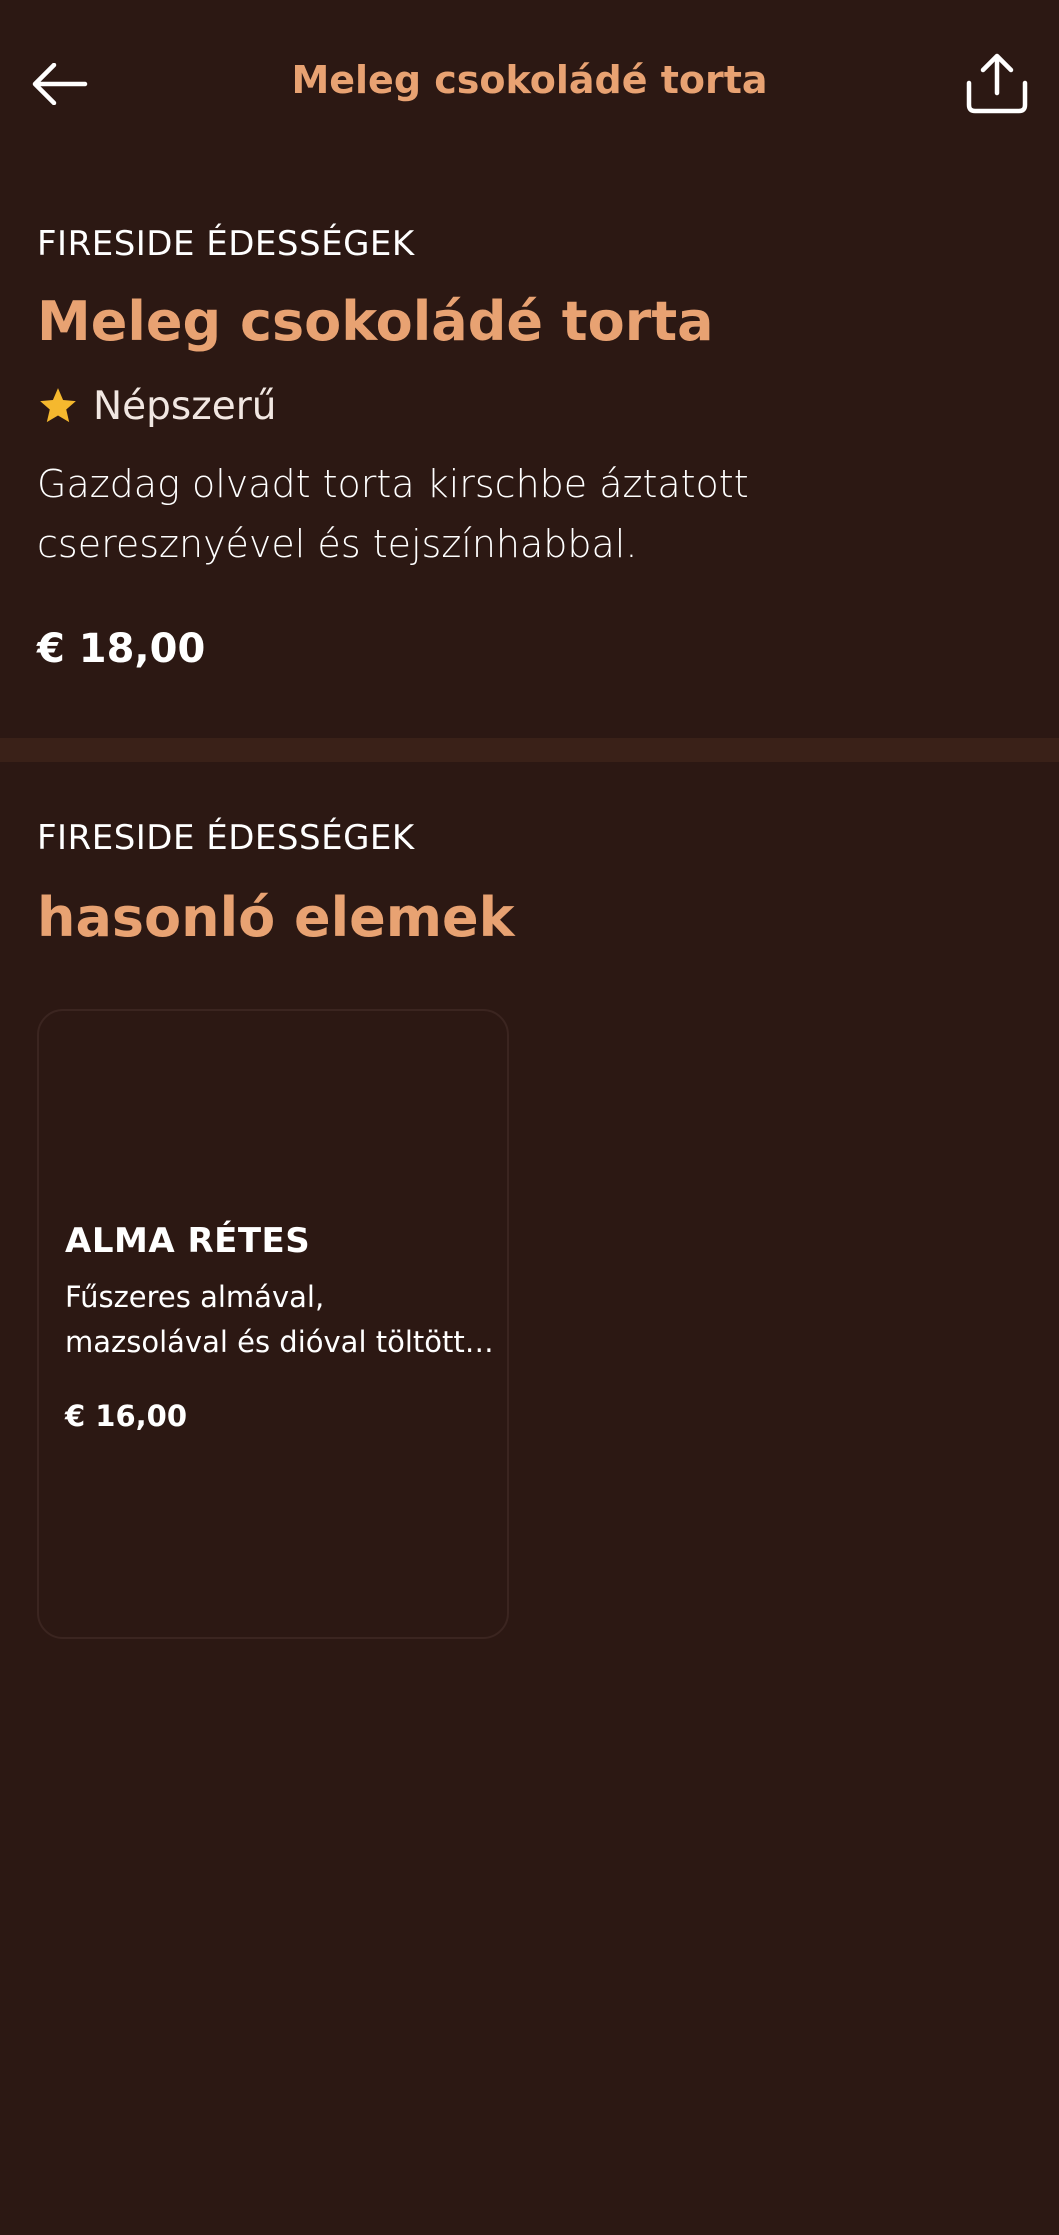 The image size is (1059, 2235). I want to click on popular-badge: Népszerű, so click(527, 406).